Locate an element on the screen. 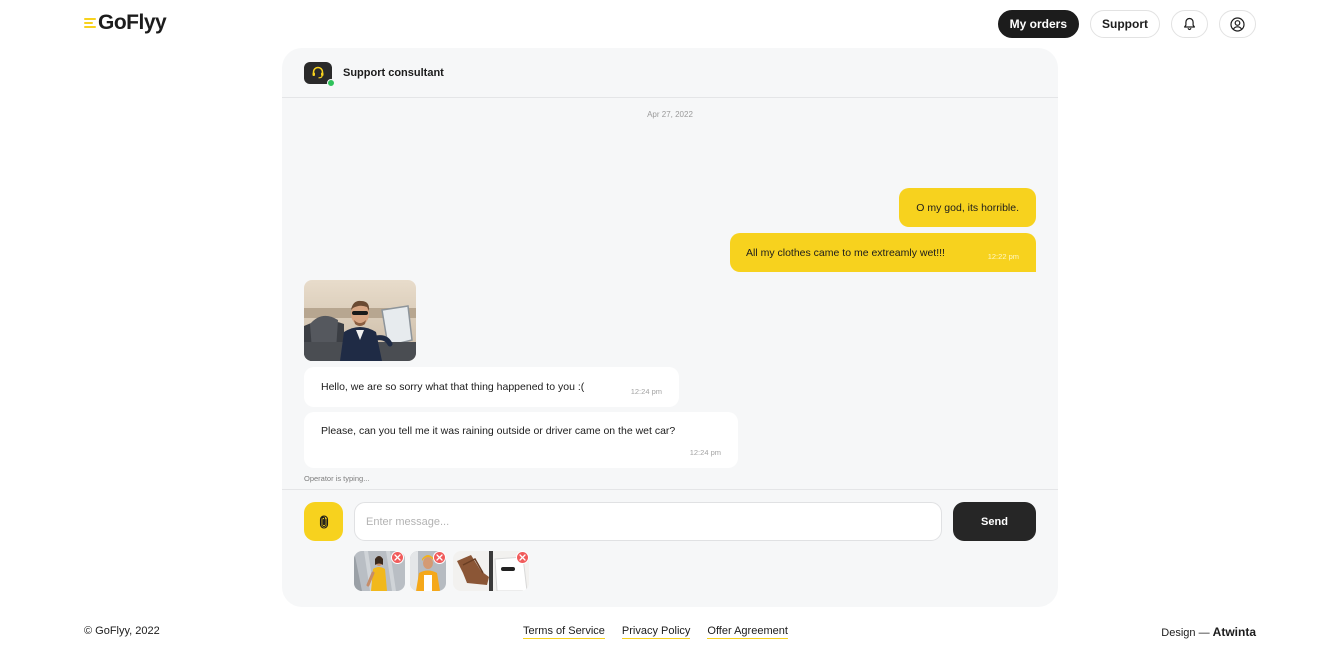 This screenshot has width=1340, height=657. paperclip-icon is located at coordinates (323, 521).